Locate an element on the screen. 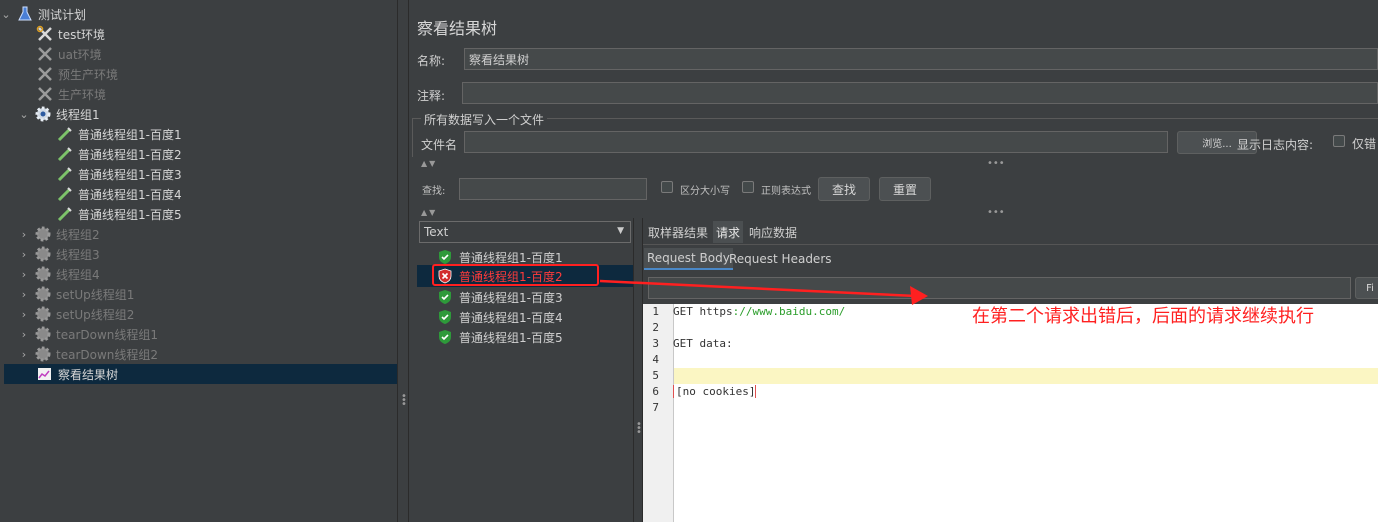 This screenshot has height=522, width=1378. tree-item-thread-group-3: › 线程组3 is located at coordinates (59, 254).